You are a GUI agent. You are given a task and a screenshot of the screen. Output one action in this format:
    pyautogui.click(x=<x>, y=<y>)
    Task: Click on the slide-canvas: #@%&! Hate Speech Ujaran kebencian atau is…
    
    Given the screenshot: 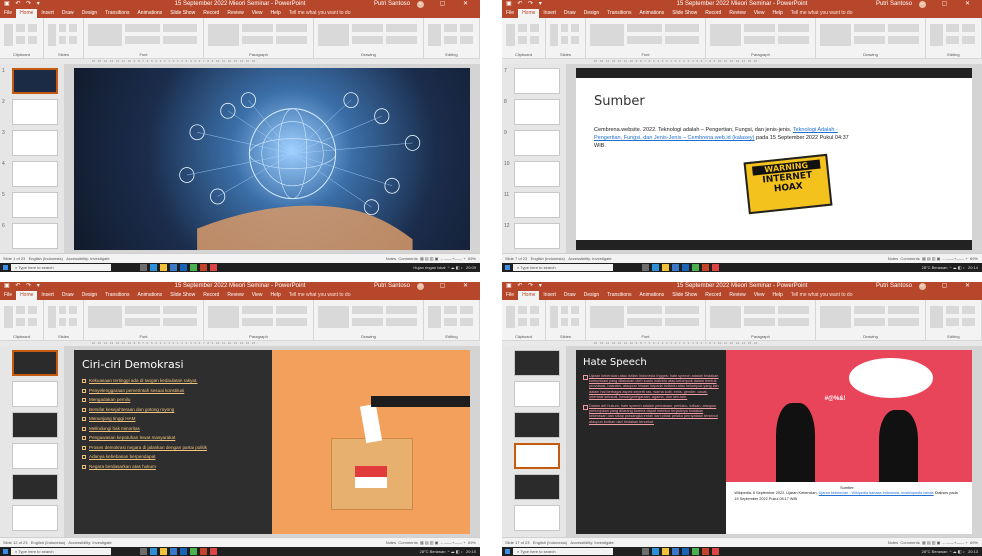 What is the action you would take?
    pyautogui.click(x=774, y=442)
    